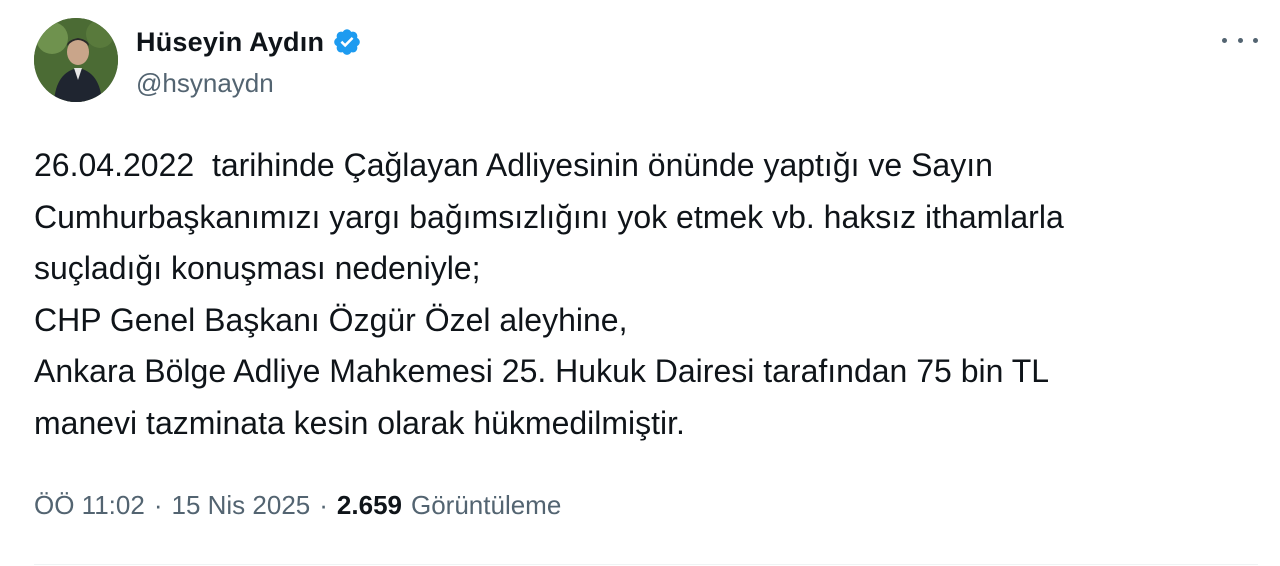 The image size is (1280, 566). What do you see at coordinates (347, 42) in the screenshot?
I see `verified-badge-icon` at bounding box center [347, 42].